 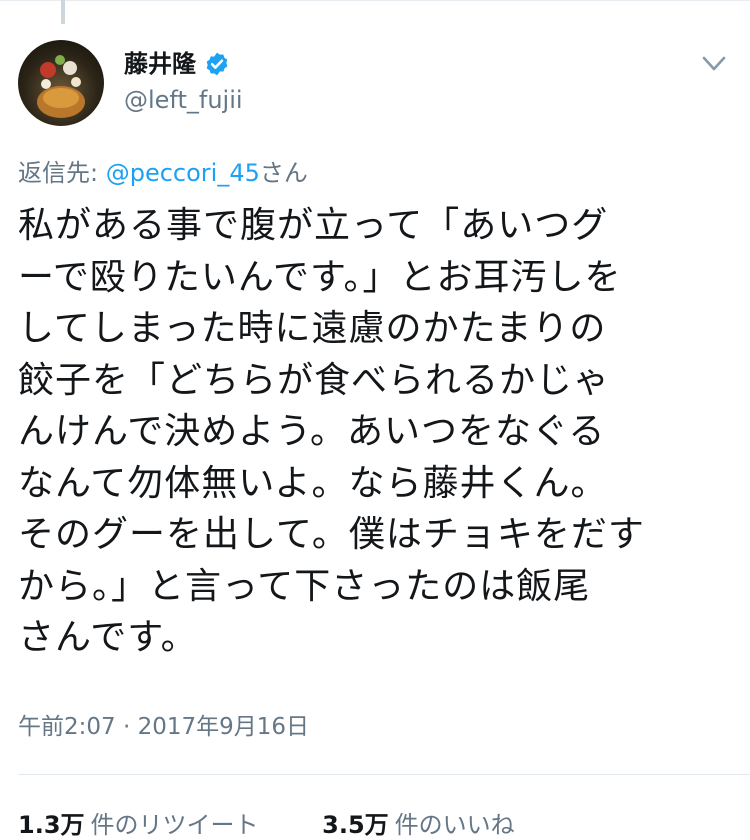 I want to click on chevron-down-icon, so click(x=714, y=64).